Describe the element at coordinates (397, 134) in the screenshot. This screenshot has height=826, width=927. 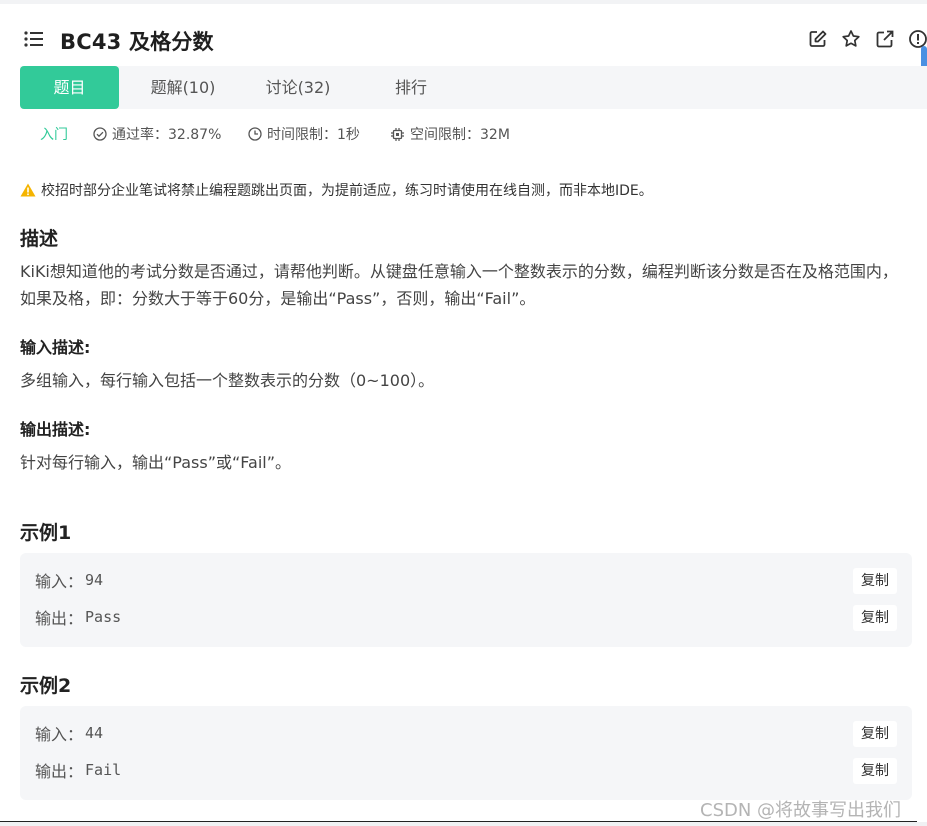
I see `chip-icon` at that location.